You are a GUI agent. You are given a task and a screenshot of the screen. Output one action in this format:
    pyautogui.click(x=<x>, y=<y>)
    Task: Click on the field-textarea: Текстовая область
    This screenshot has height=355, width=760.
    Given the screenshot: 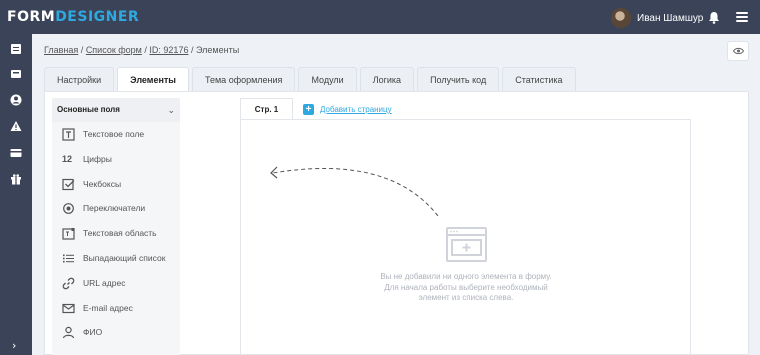 What is the action you would take?
    pyautogui.click(x=116, y=233)
    